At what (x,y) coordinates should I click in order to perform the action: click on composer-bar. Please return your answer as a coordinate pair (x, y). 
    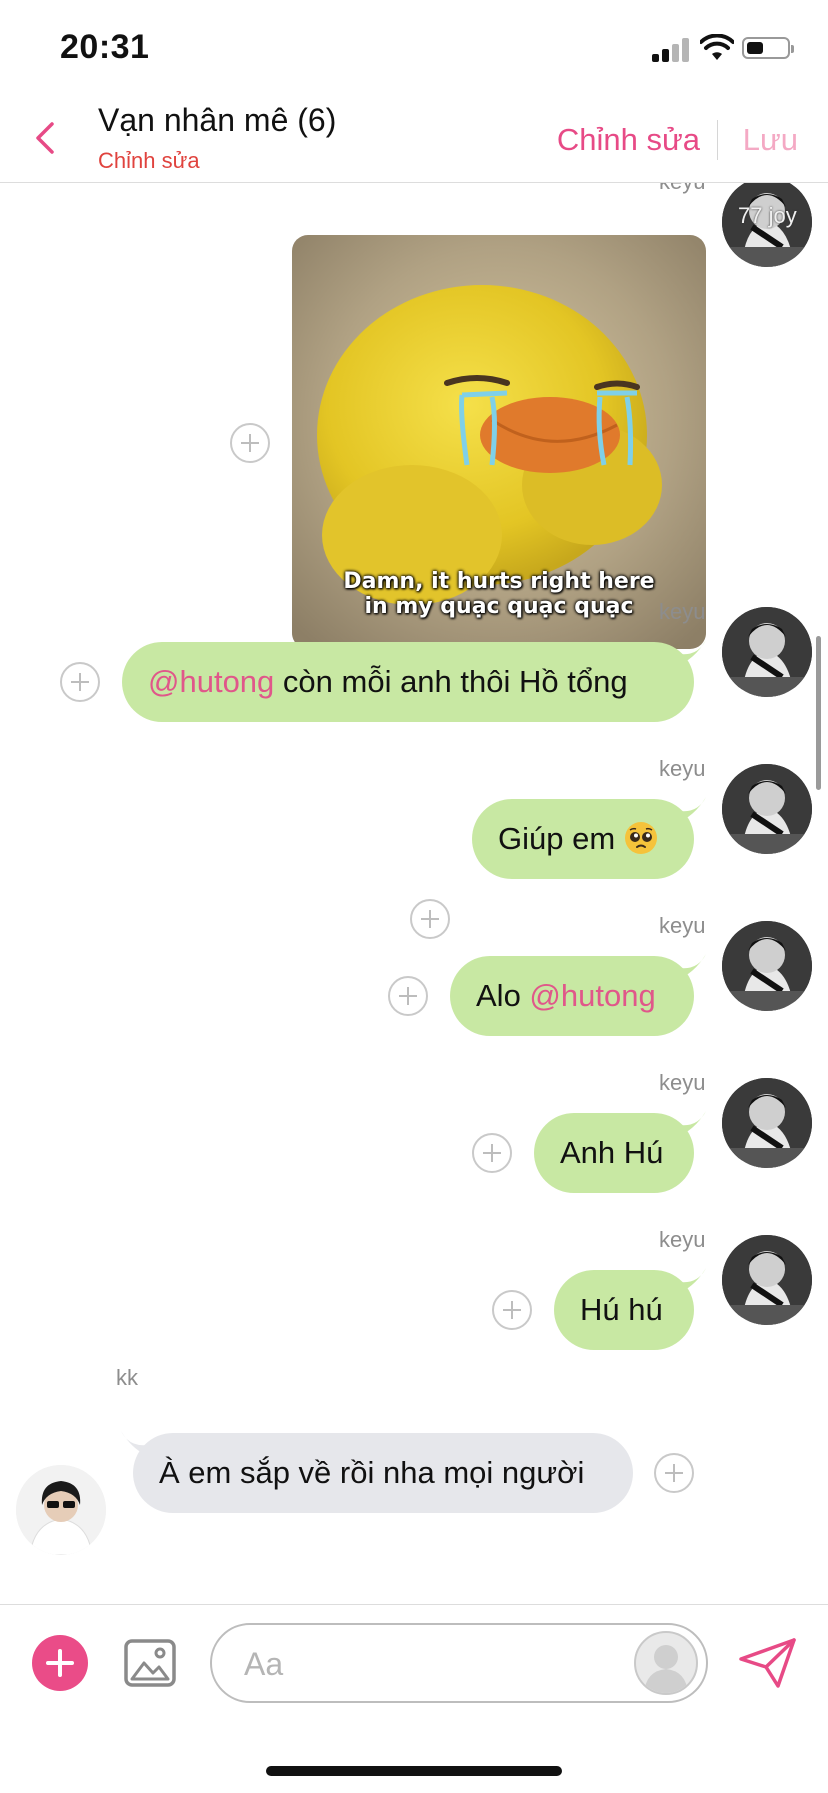
    Looking at the image, I should click on (414, 1698).